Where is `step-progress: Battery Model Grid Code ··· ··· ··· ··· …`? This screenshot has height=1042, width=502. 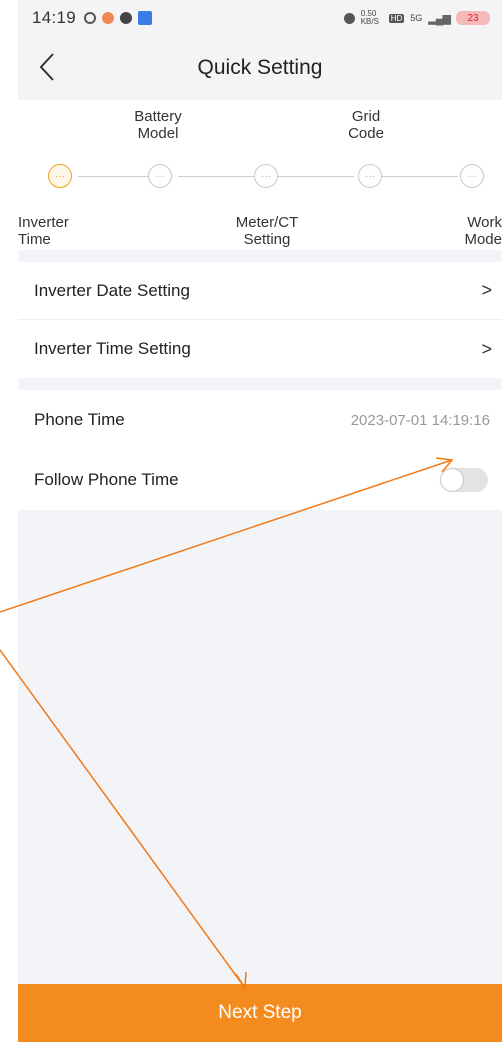
step-progress: Battery Model Grid Code ··· ··· ··· ··· … is located at coordinates (260, 175).